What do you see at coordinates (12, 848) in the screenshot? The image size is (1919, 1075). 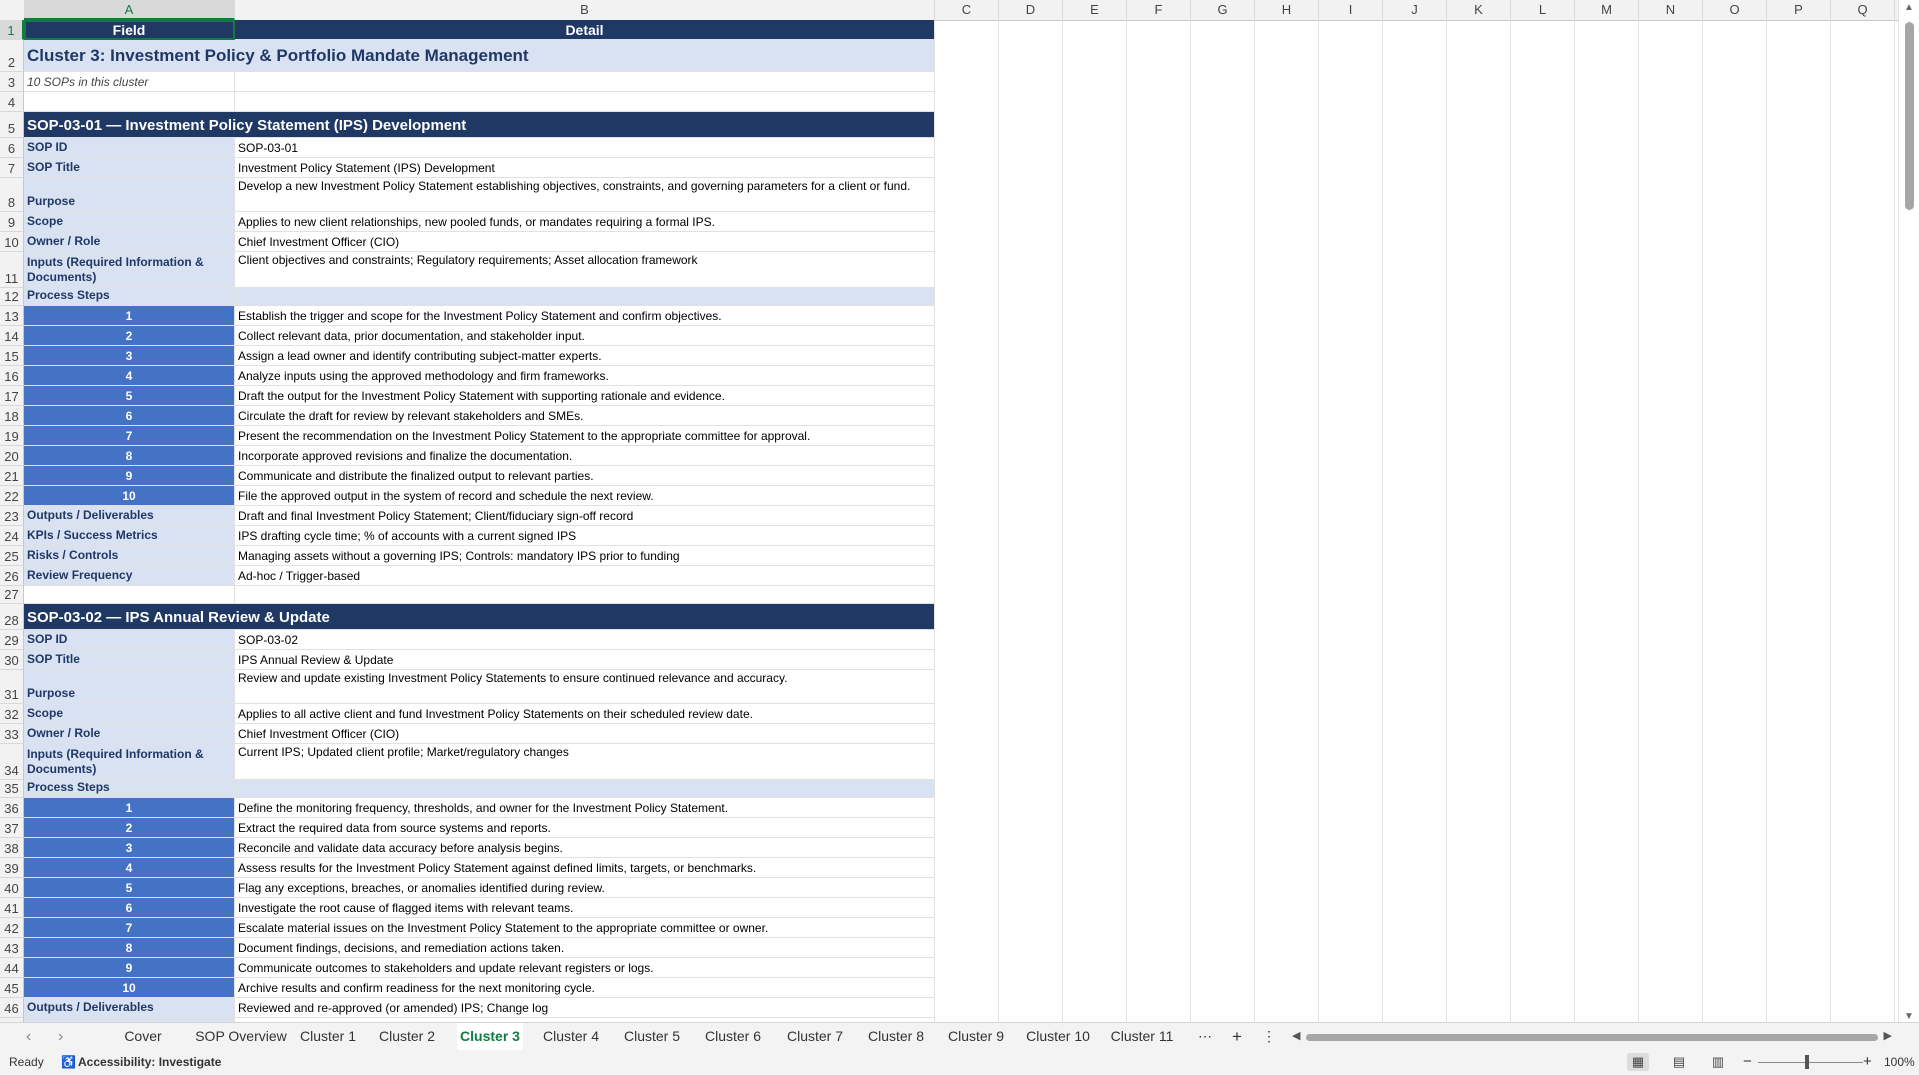 I see `row-header: 38` at bounding box center [12, 848].